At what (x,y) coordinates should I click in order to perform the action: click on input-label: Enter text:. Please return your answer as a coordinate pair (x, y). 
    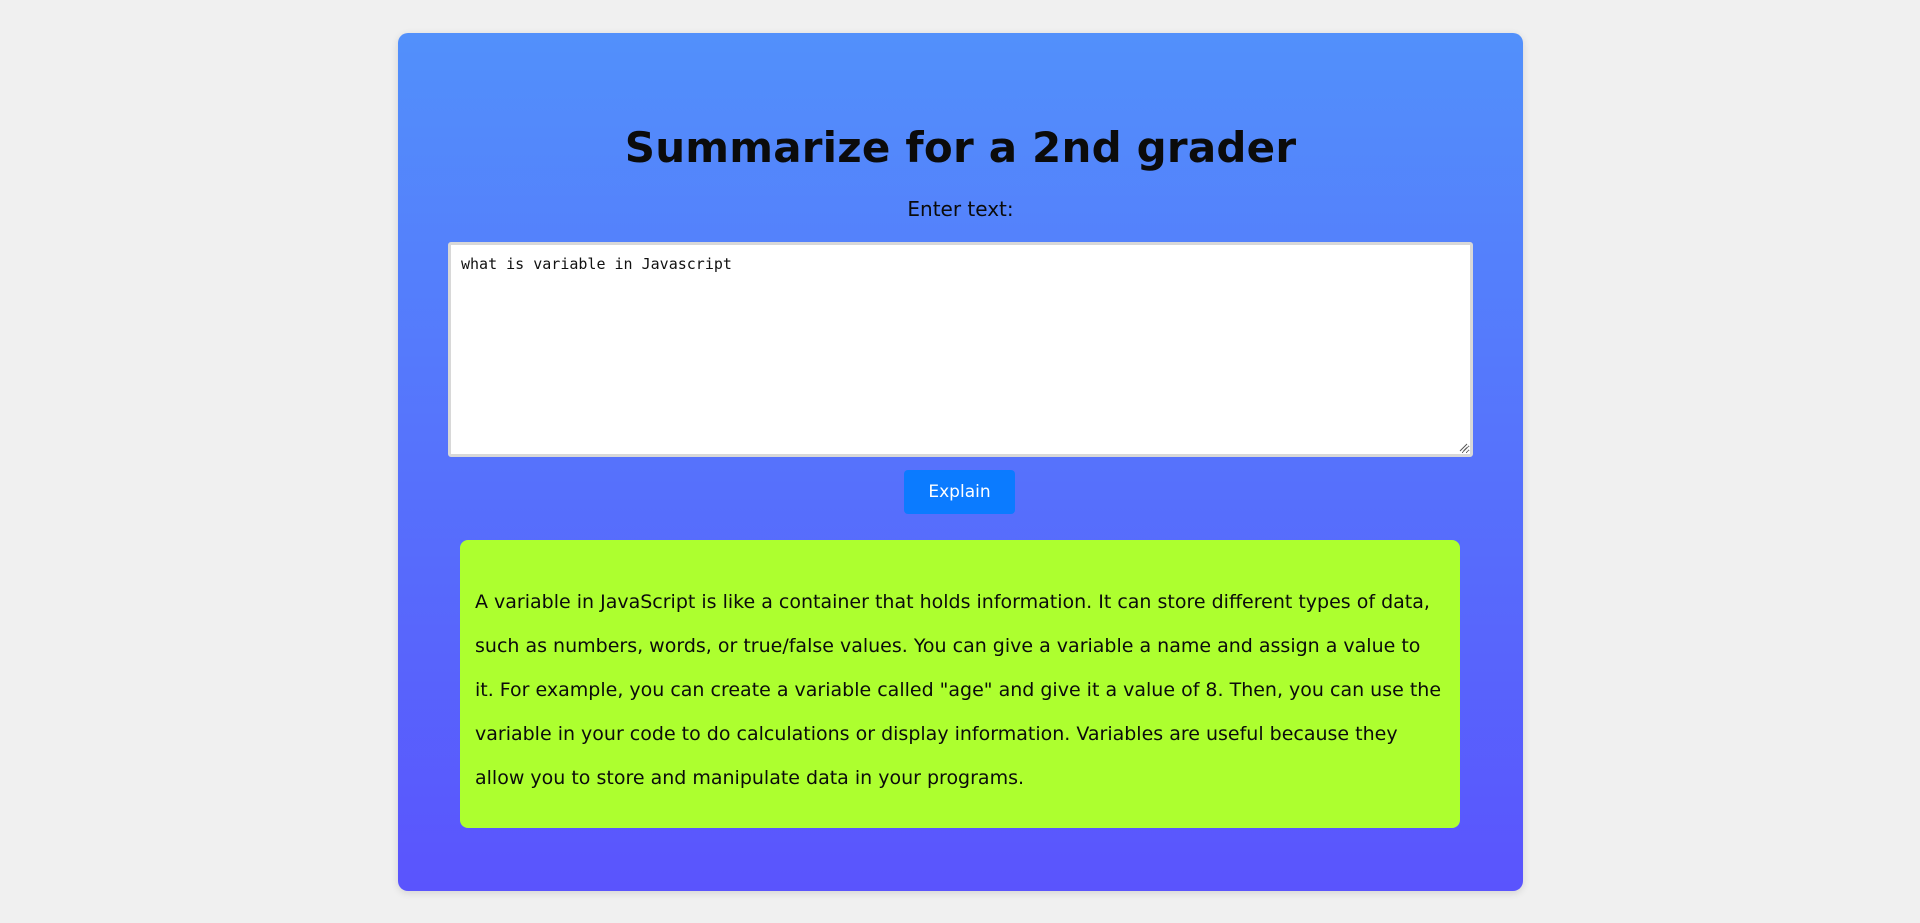
    Looking at the image, I should click on (960, 209).